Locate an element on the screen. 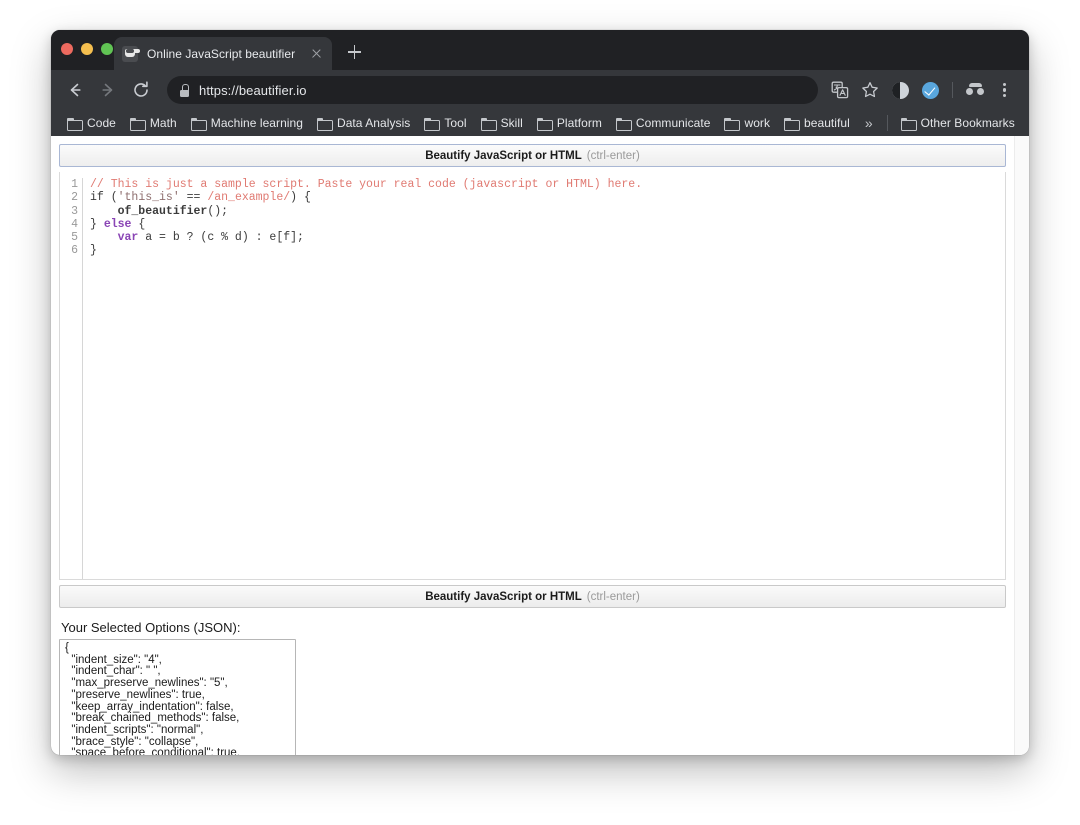 The height and width of the screenshot is (825, 1080). extension-blue-check-icon is located at coordinates (930, 90).